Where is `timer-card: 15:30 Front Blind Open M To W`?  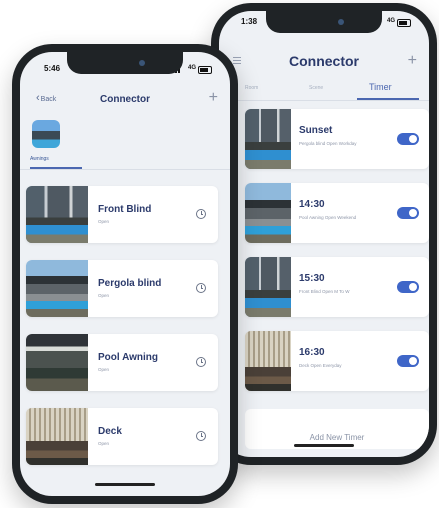
timer-card: 15:30 Front Blind Open M To W is located at coordinates (337, 287).